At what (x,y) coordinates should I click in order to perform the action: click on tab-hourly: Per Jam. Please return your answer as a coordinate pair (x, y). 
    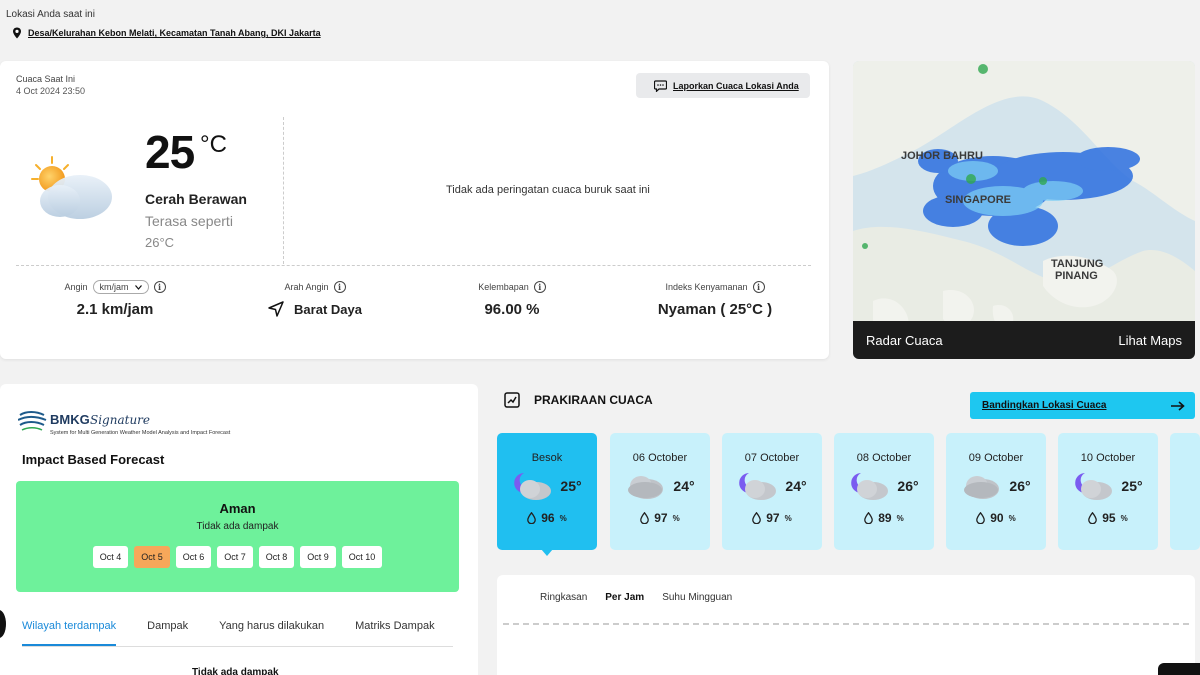
    Looking at the image, I should click on (624, 597).